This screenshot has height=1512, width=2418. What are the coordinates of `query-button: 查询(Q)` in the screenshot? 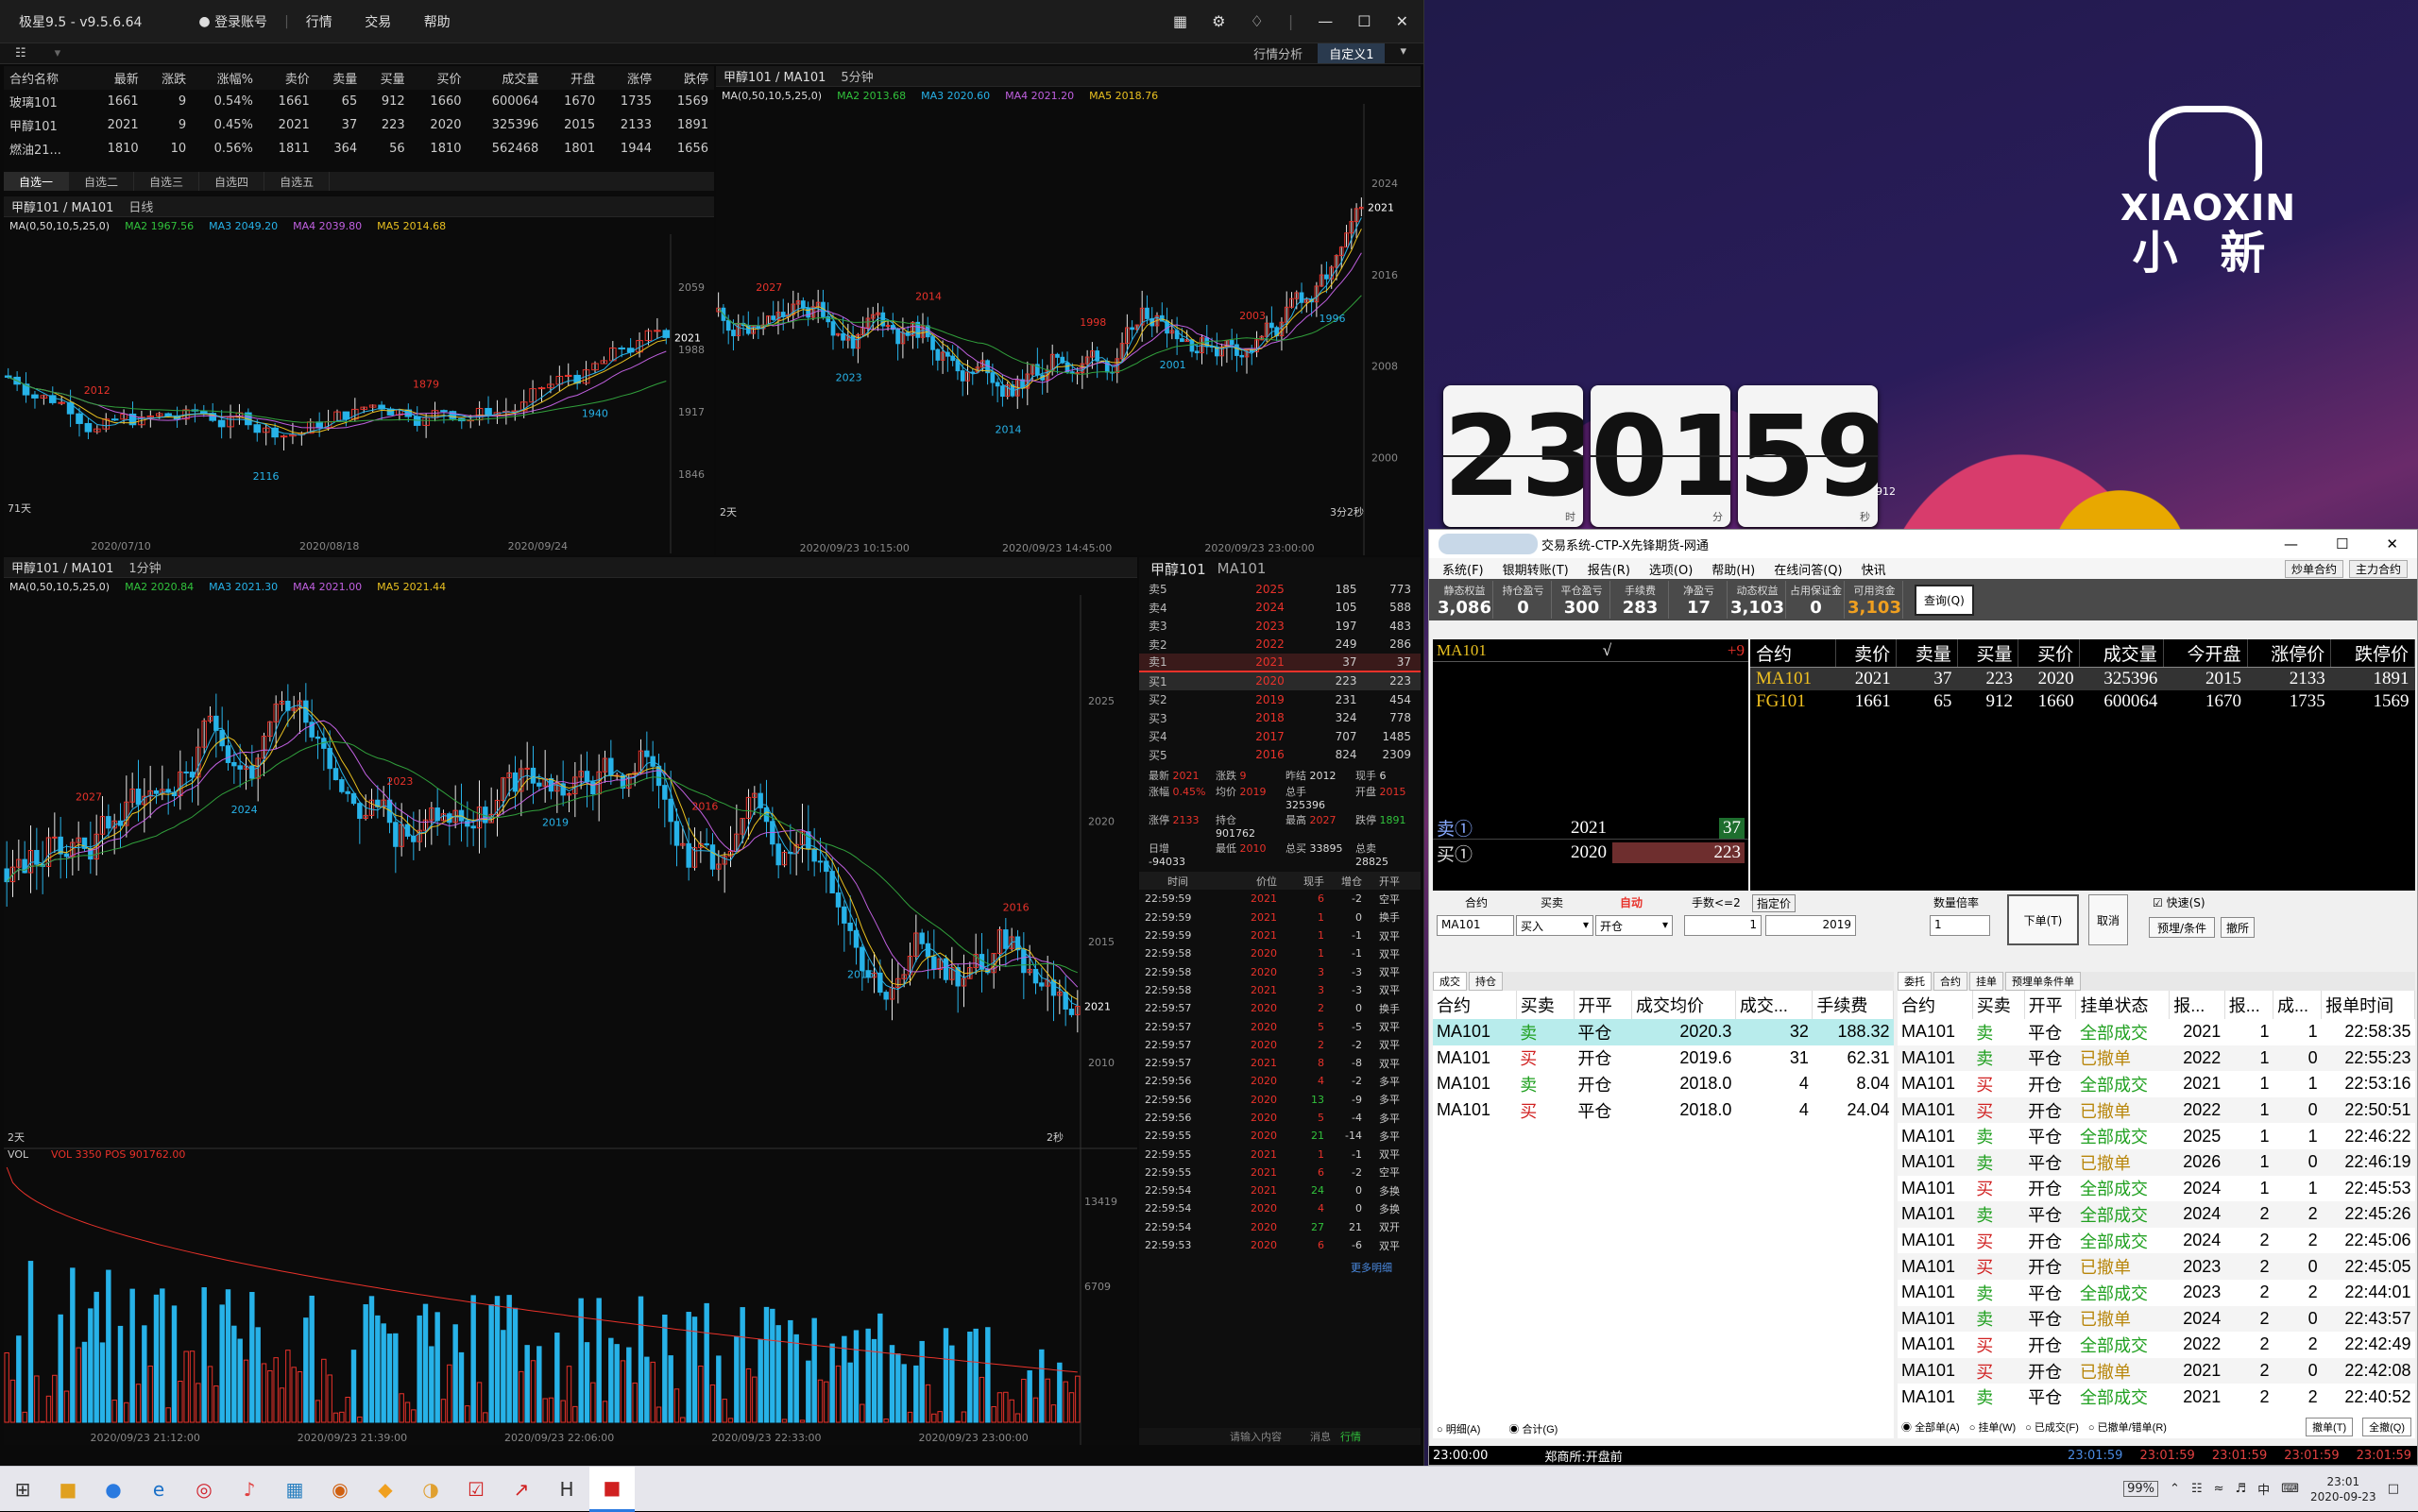 It's located at (1944, 600).